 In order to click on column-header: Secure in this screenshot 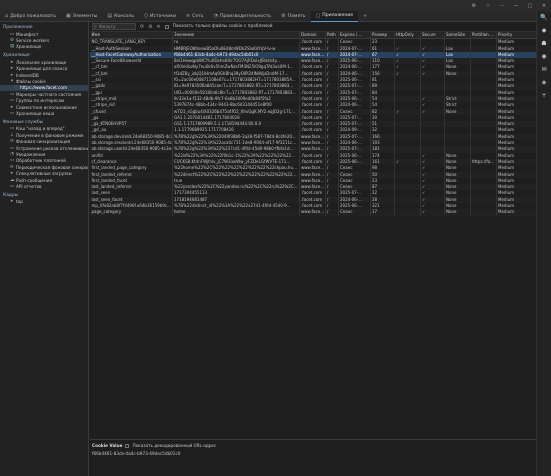, I will do `click(432, 36)`.